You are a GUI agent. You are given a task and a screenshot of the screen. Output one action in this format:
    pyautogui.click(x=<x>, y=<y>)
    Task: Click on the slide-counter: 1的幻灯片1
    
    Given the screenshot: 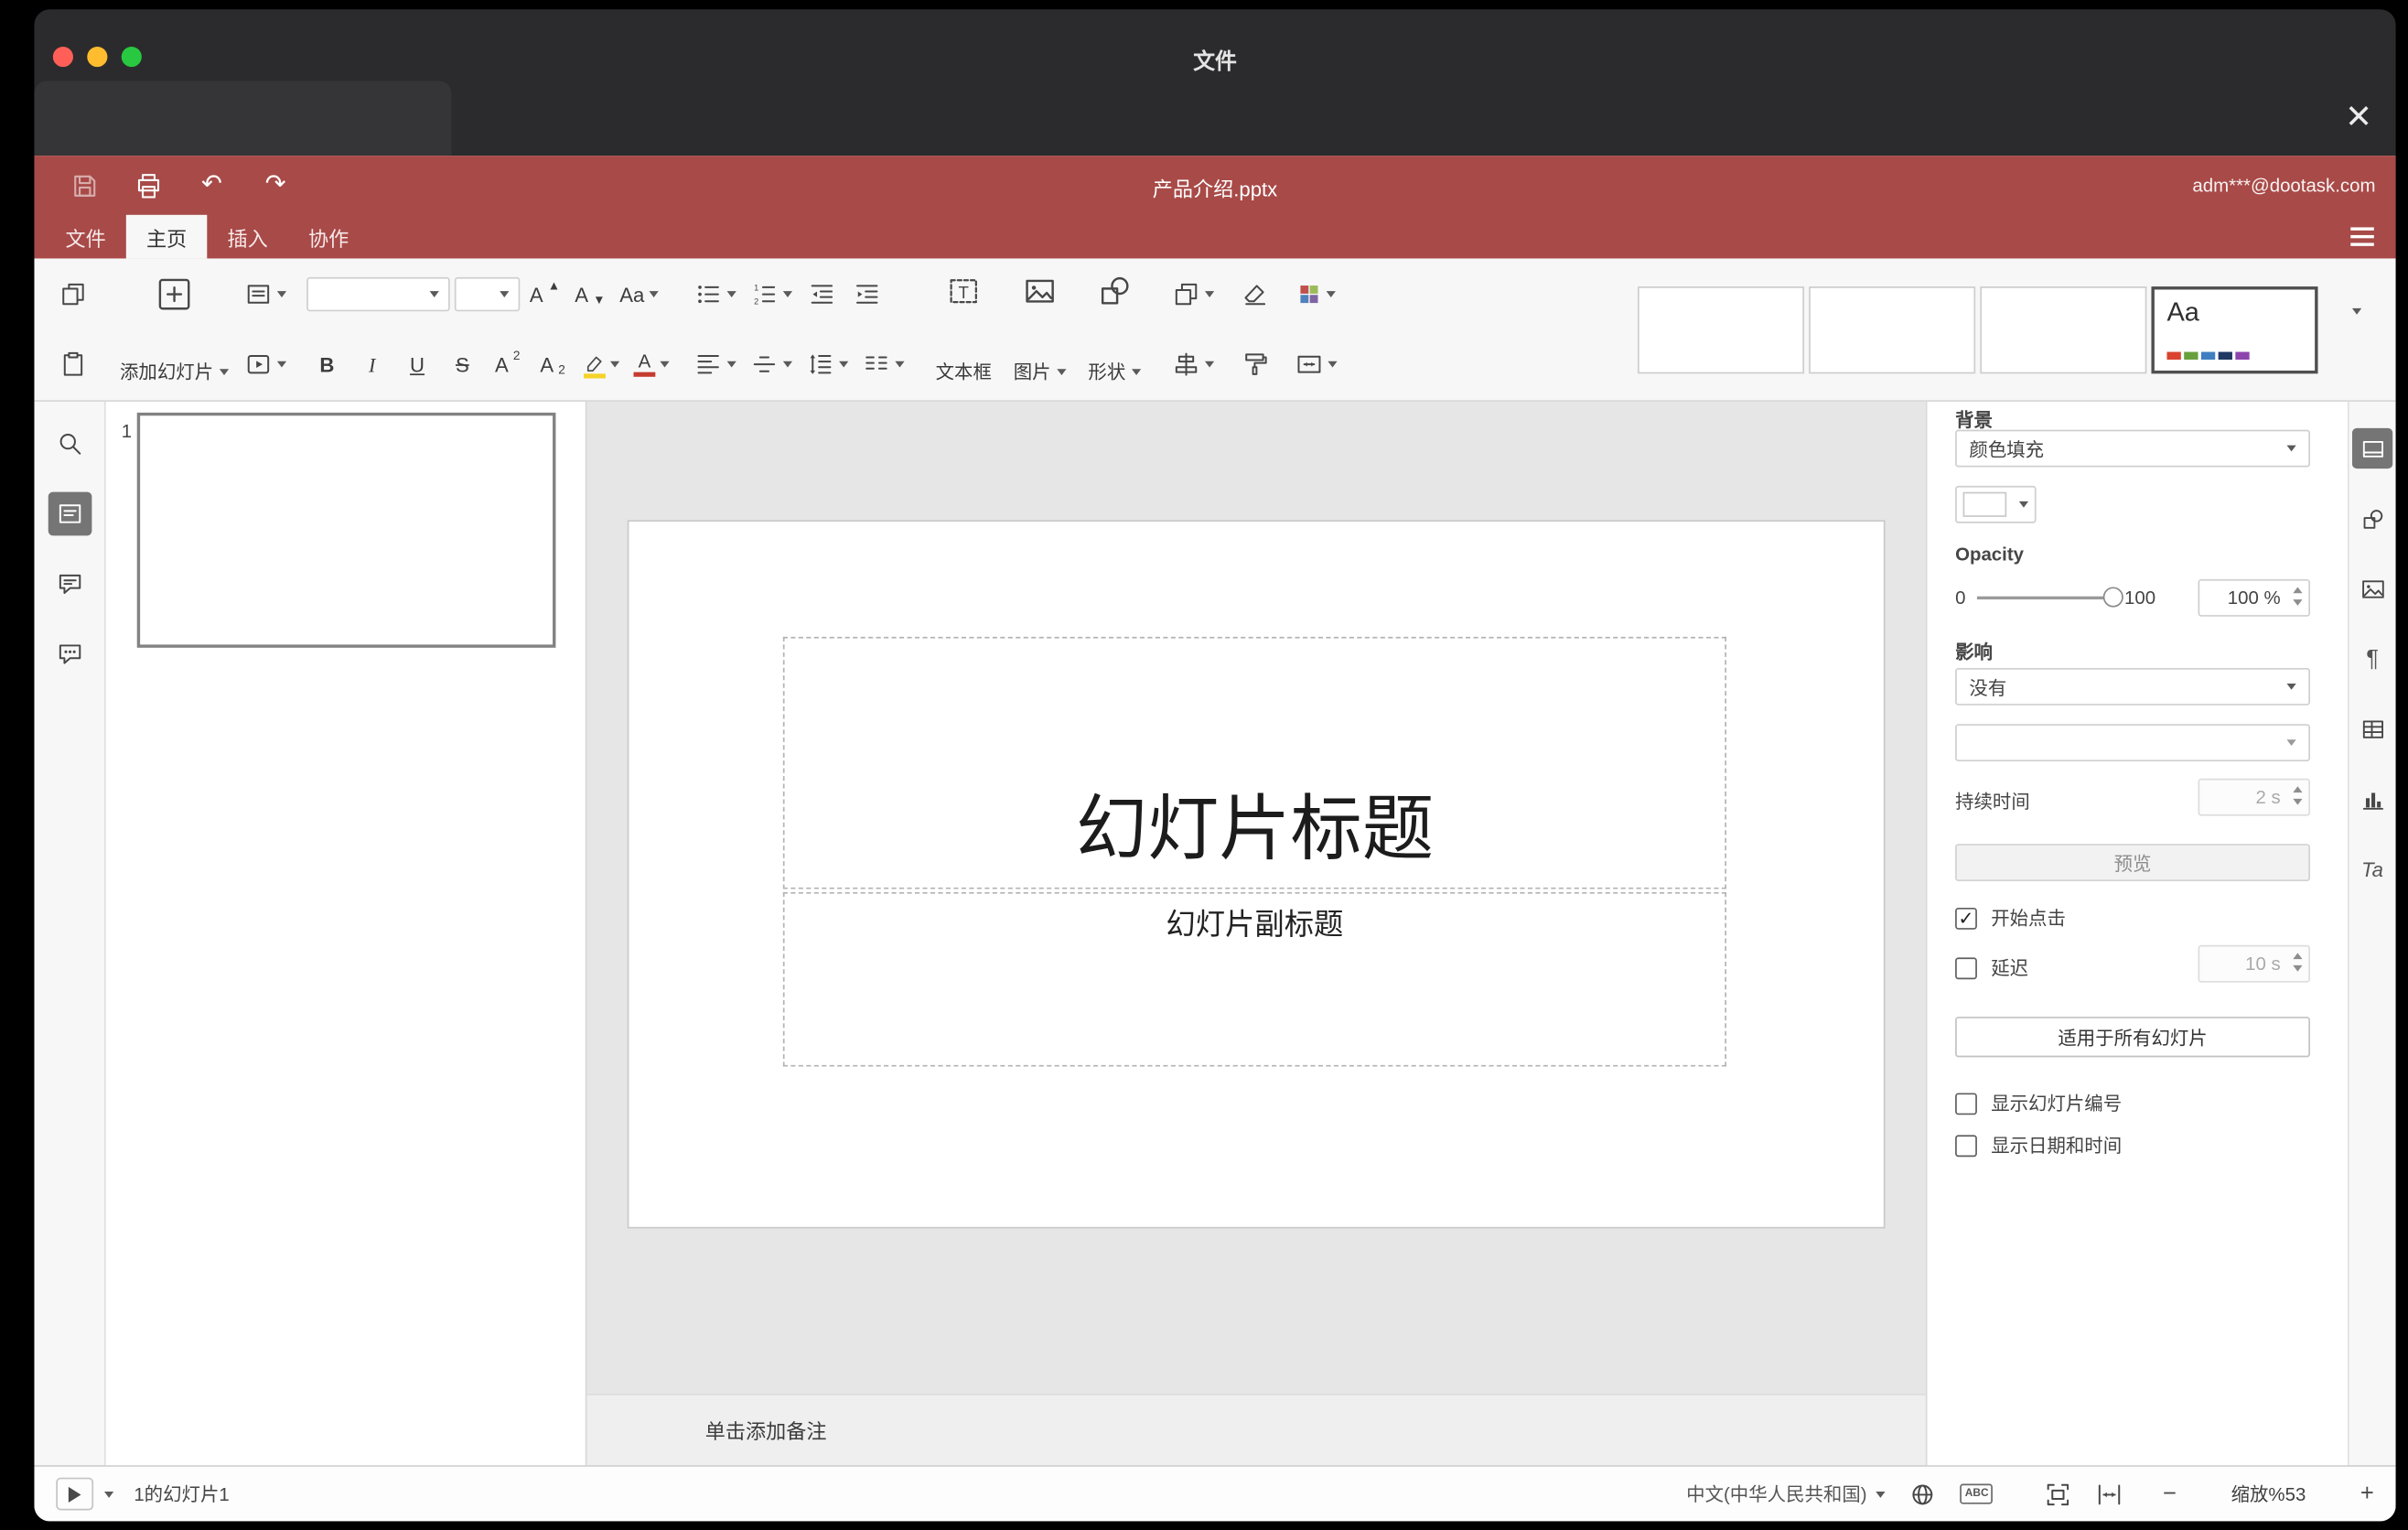 What is the action you would take?
    pyautogui.click(x=182, y=1494)
    